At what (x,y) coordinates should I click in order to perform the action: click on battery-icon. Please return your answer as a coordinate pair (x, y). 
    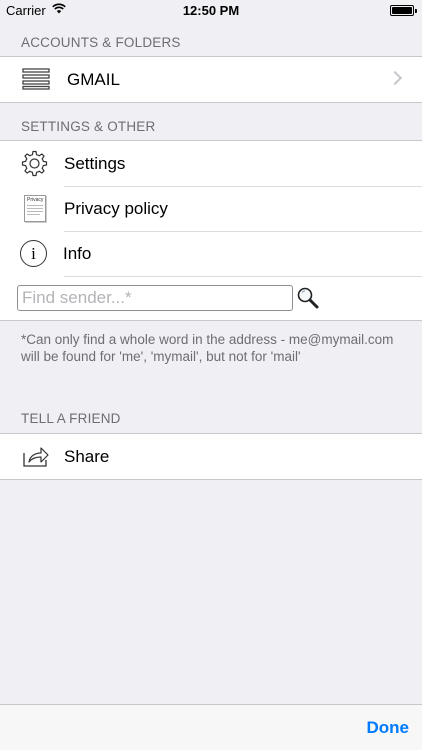
    Looking at the image, I should click on (403, 10).